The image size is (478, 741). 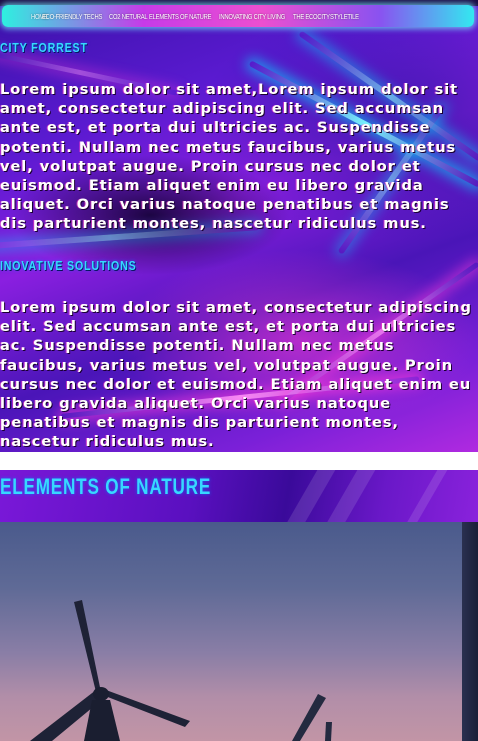 What do you see at coordinates (44, 47) in the screenshot?
I see `city-forrest-heading: CITY FORREST` at bounding box center [44, 47].